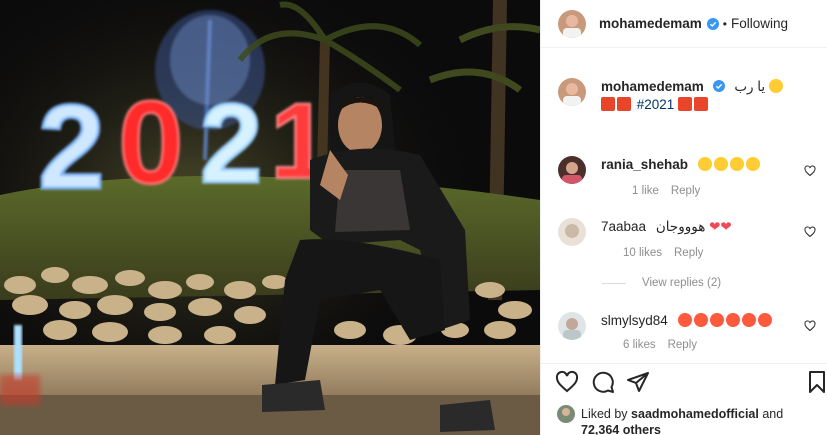 This screenshot has width=827, height=435. Describe the element at coordinates (650, 23) in the screenshot. I see `header-username: mohamedemam` at that location.